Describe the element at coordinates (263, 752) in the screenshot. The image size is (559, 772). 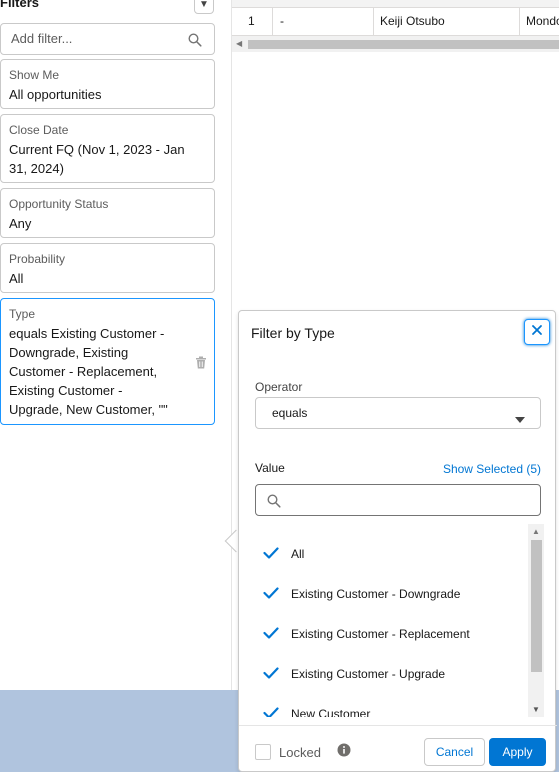
I see `locked-checkbox` at that location.